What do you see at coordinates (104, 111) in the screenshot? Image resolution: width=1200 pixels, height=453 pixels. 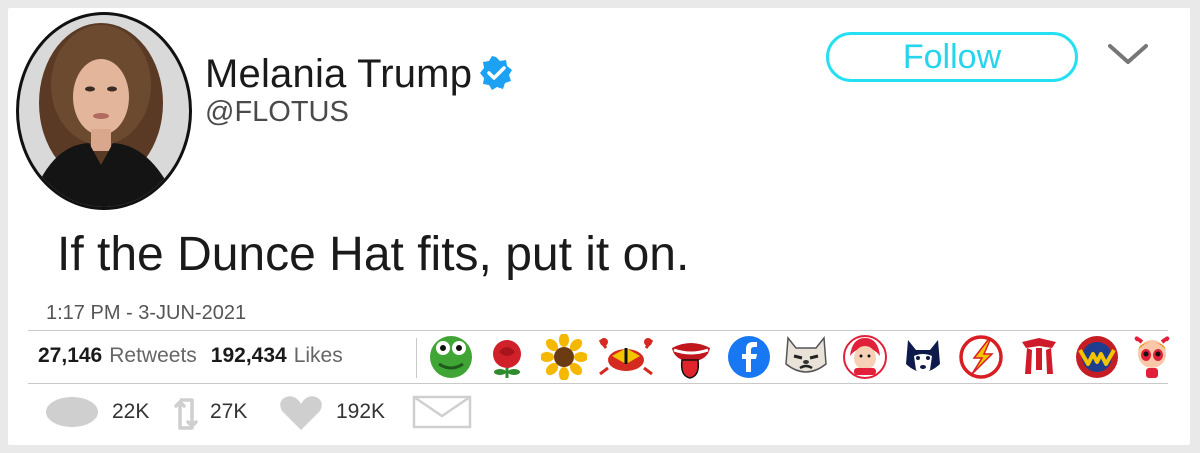 I see `avatar` at bounding box center [104, 111].